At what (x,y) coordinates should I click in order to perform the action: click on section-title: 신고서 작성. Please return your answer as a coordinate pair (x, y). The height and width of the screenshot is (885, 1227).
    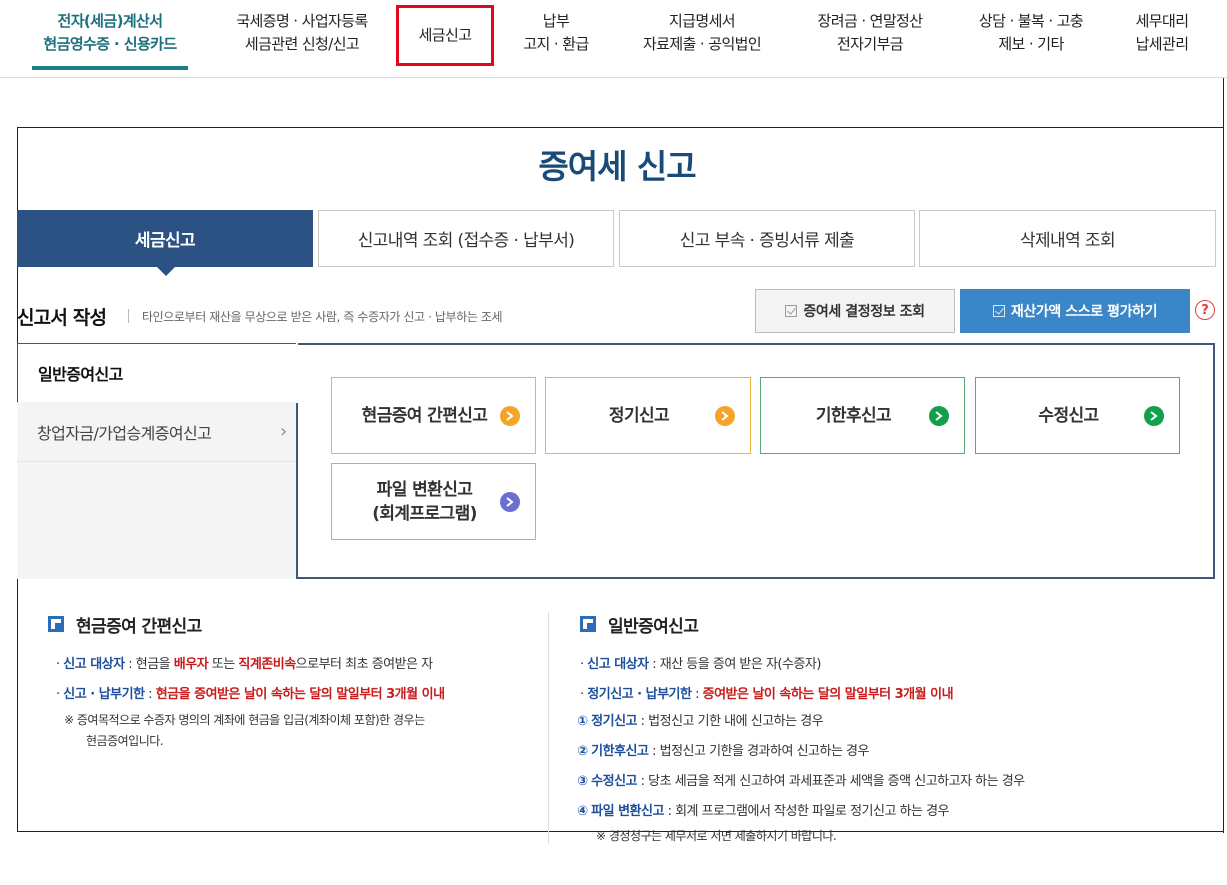
    Looking at the image, I should click on (62, 318).